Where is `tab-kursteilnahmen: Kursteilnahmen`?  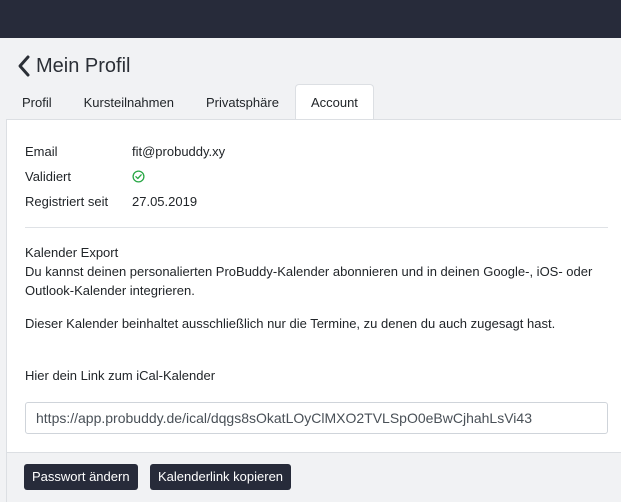 tab-kursteilnahmen: Kursteilnahmen is located at coordinates (129, 101).